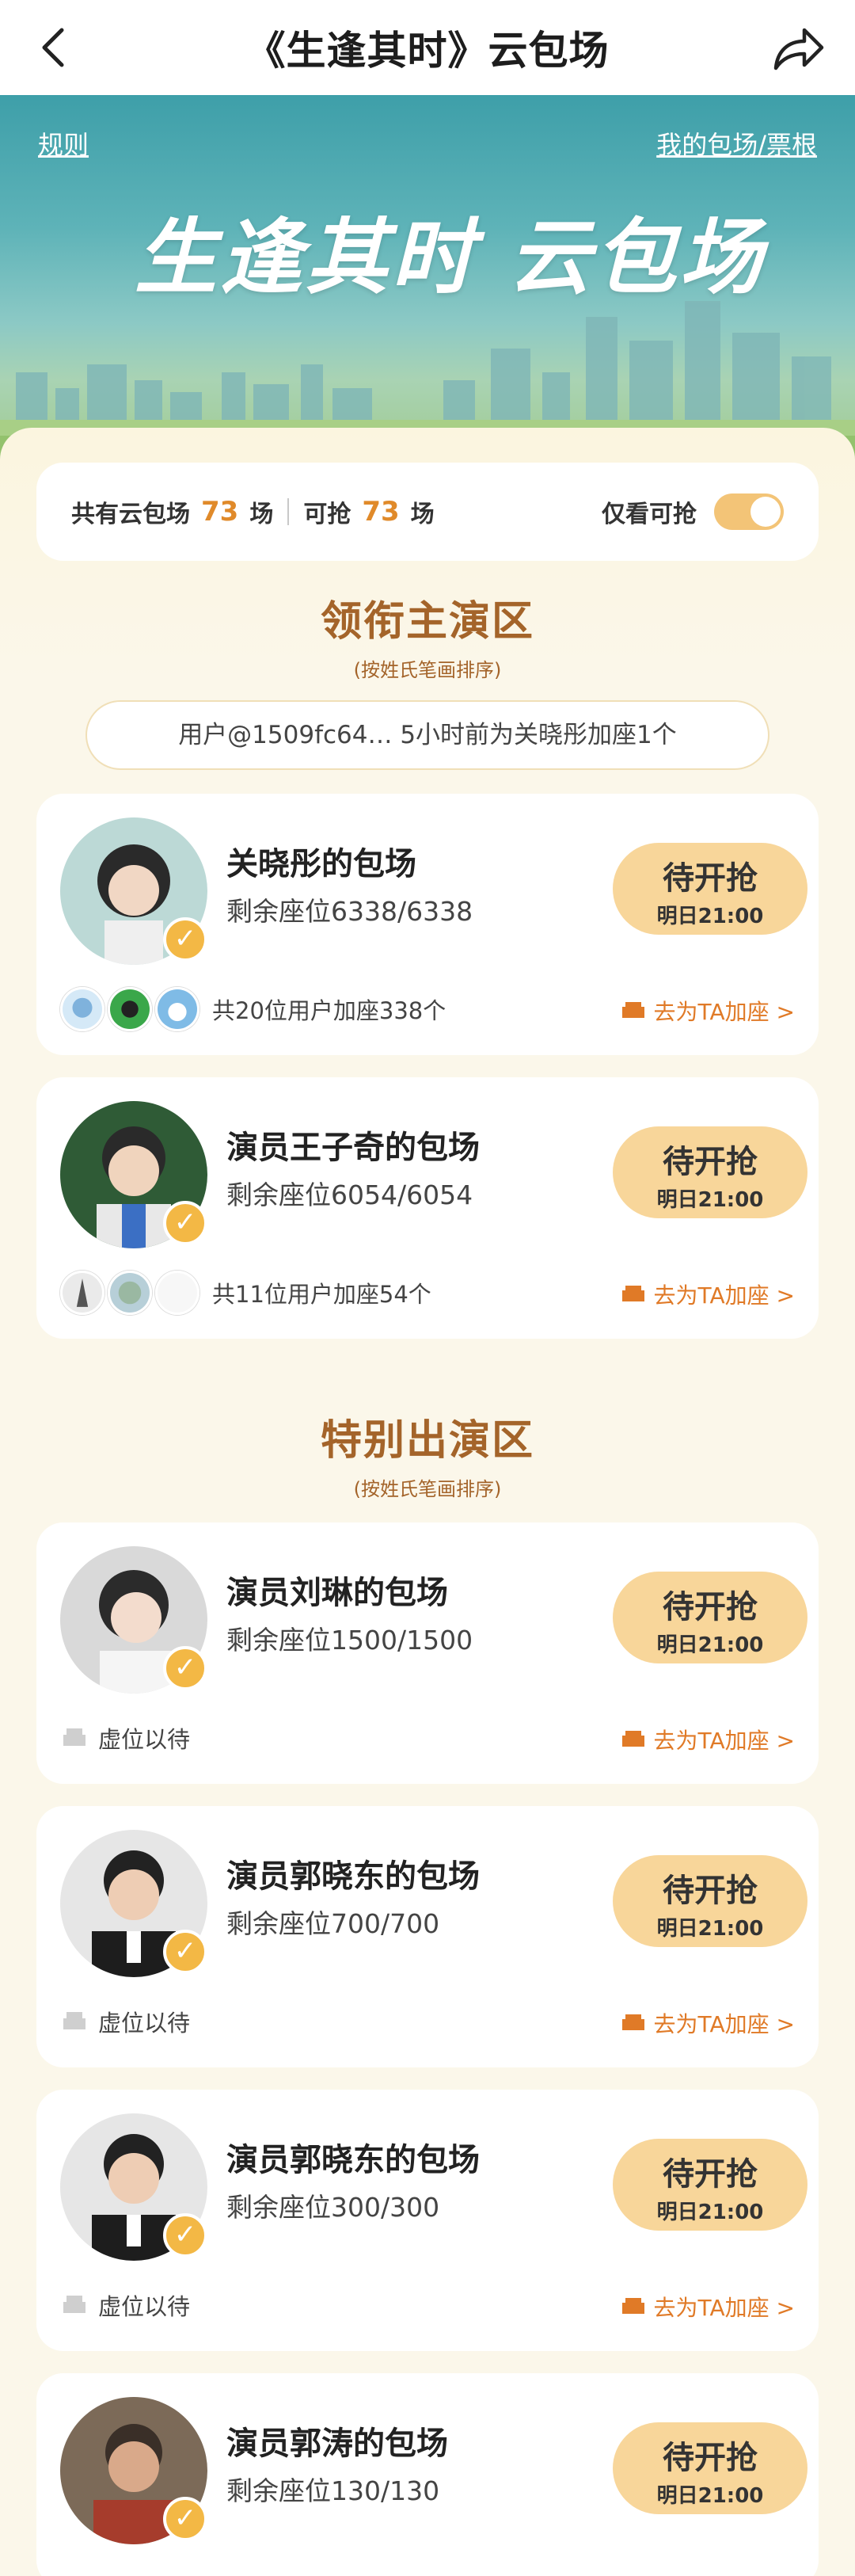 This screenshot has width=855, height=2576. I want to click on supporters-row: 共20位用户加座338个, so click(253, 1010).